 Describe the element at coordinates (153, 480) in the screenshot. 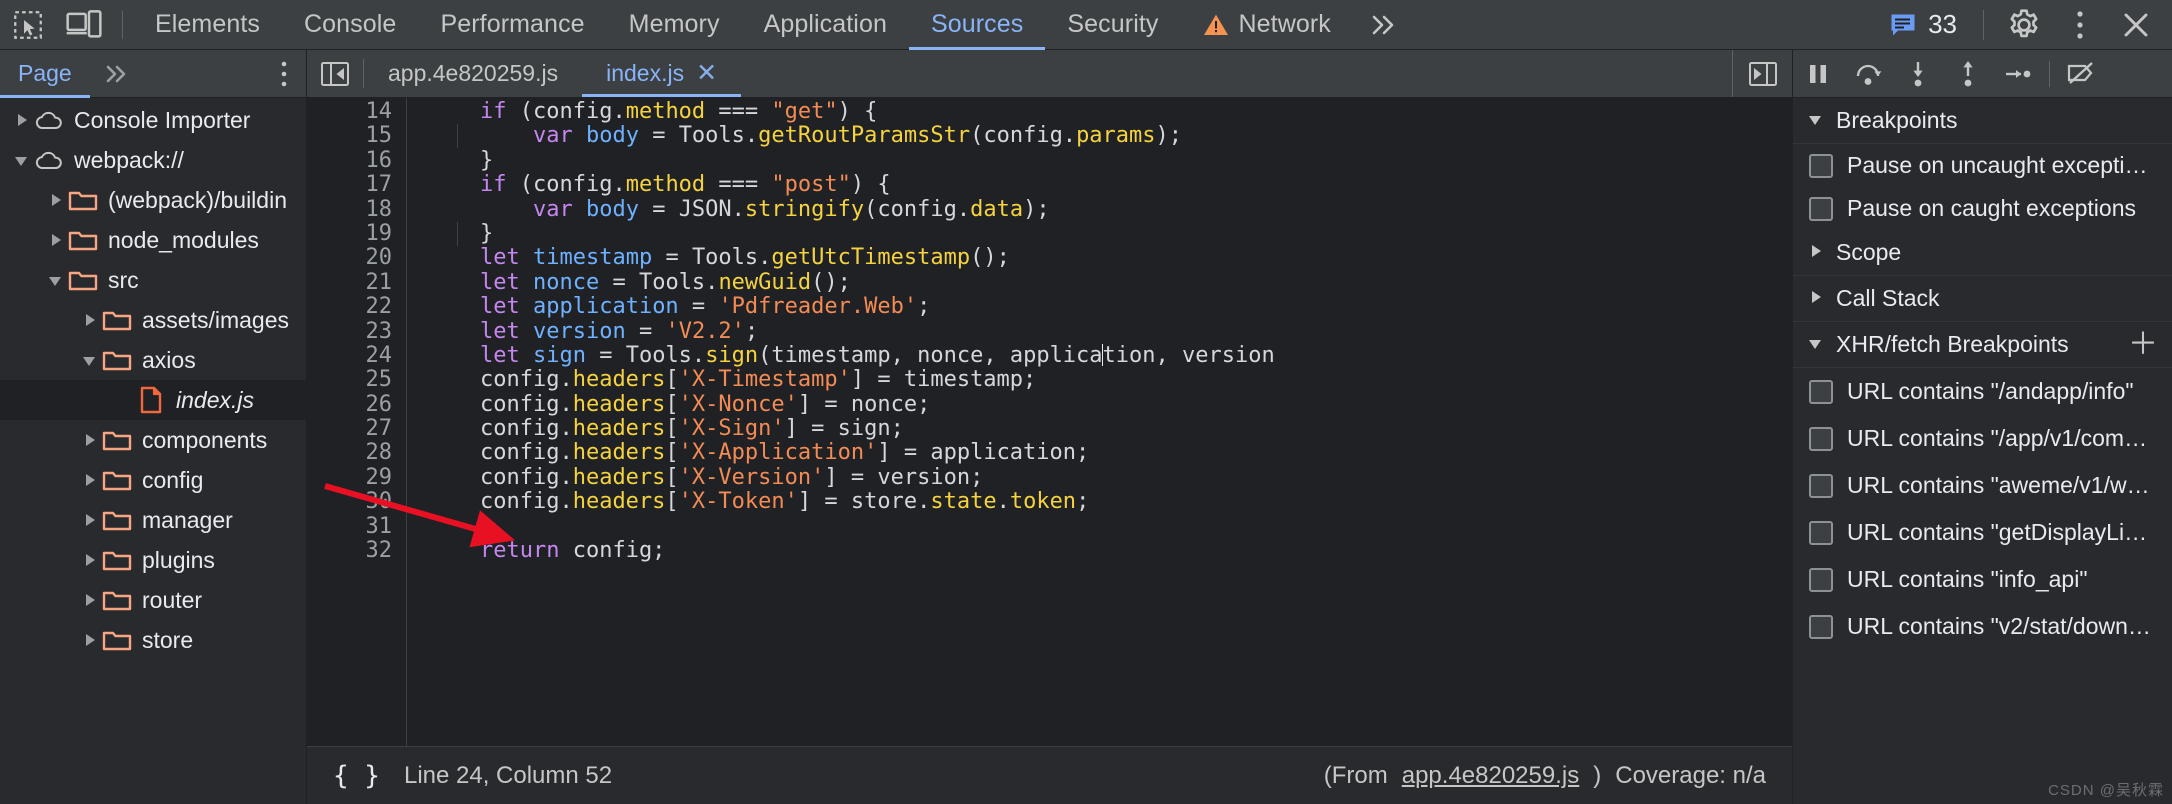

I see `tree-item-config: config` at that location.